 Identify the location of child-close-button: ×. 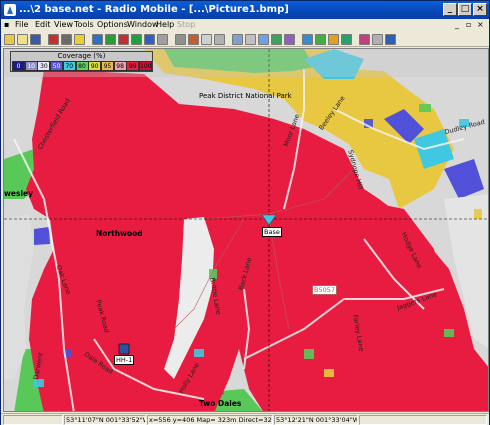
(480, 24).